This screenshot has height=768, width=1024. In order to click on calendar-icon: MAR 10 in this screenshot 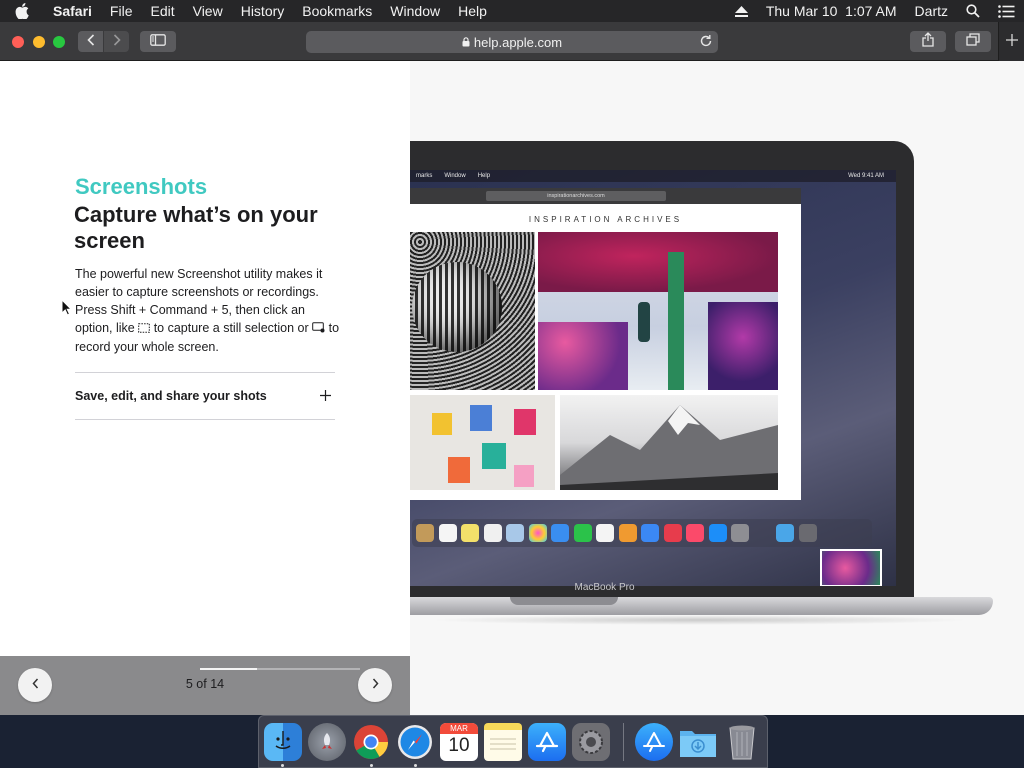, I will do `click(459, 742)`.